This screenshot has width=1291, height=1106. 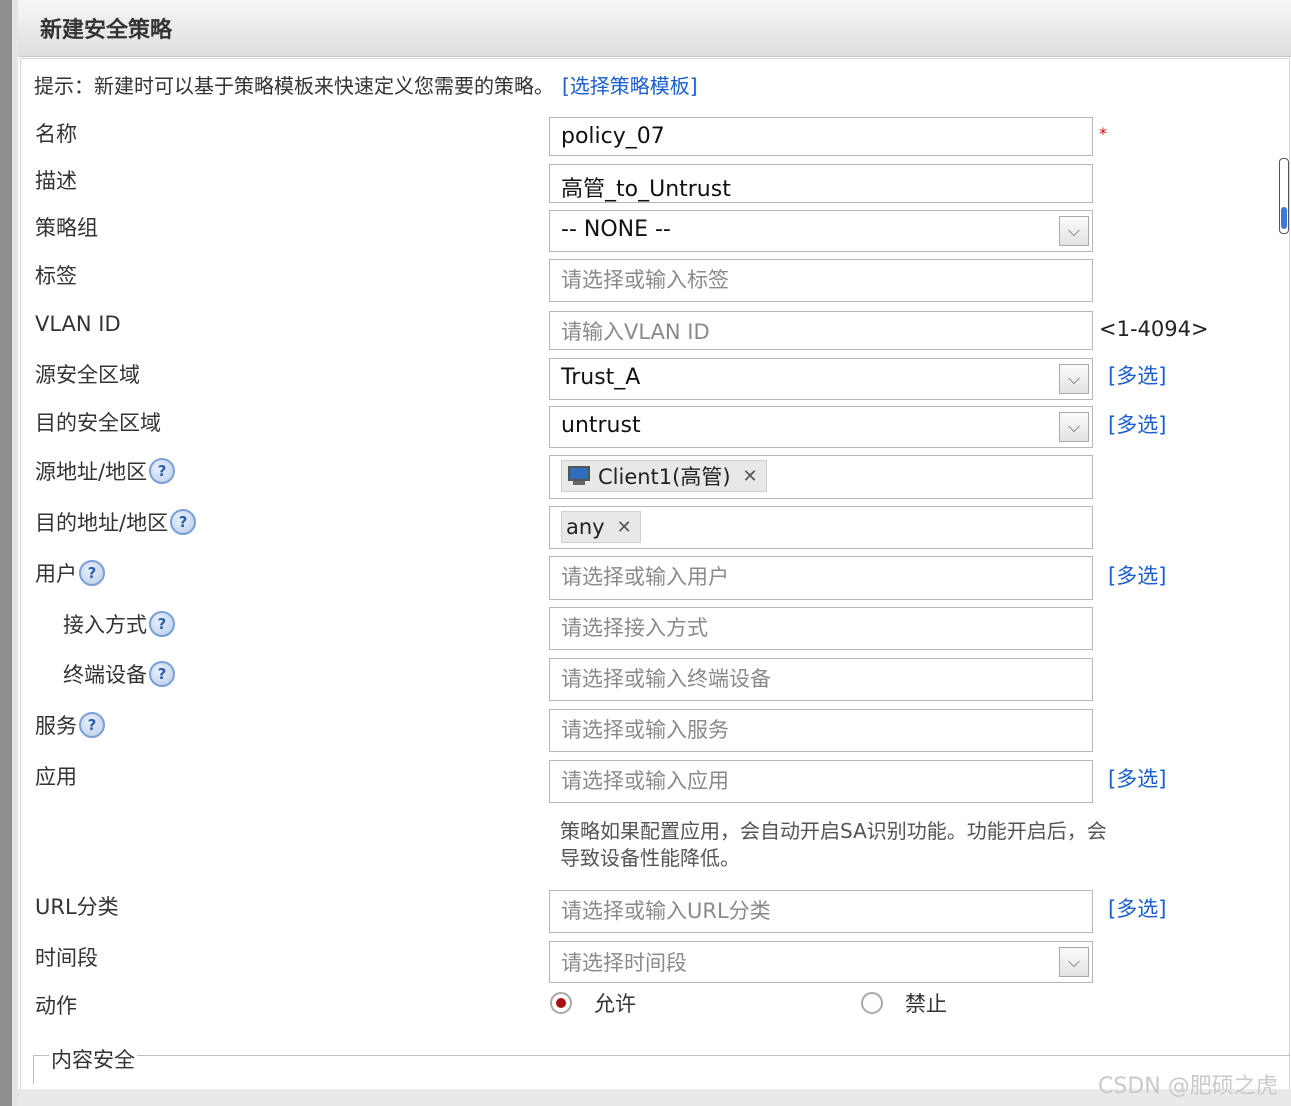 I want to click on user-placeholder: 请选择或输入用户, so click(x=645, y=577).